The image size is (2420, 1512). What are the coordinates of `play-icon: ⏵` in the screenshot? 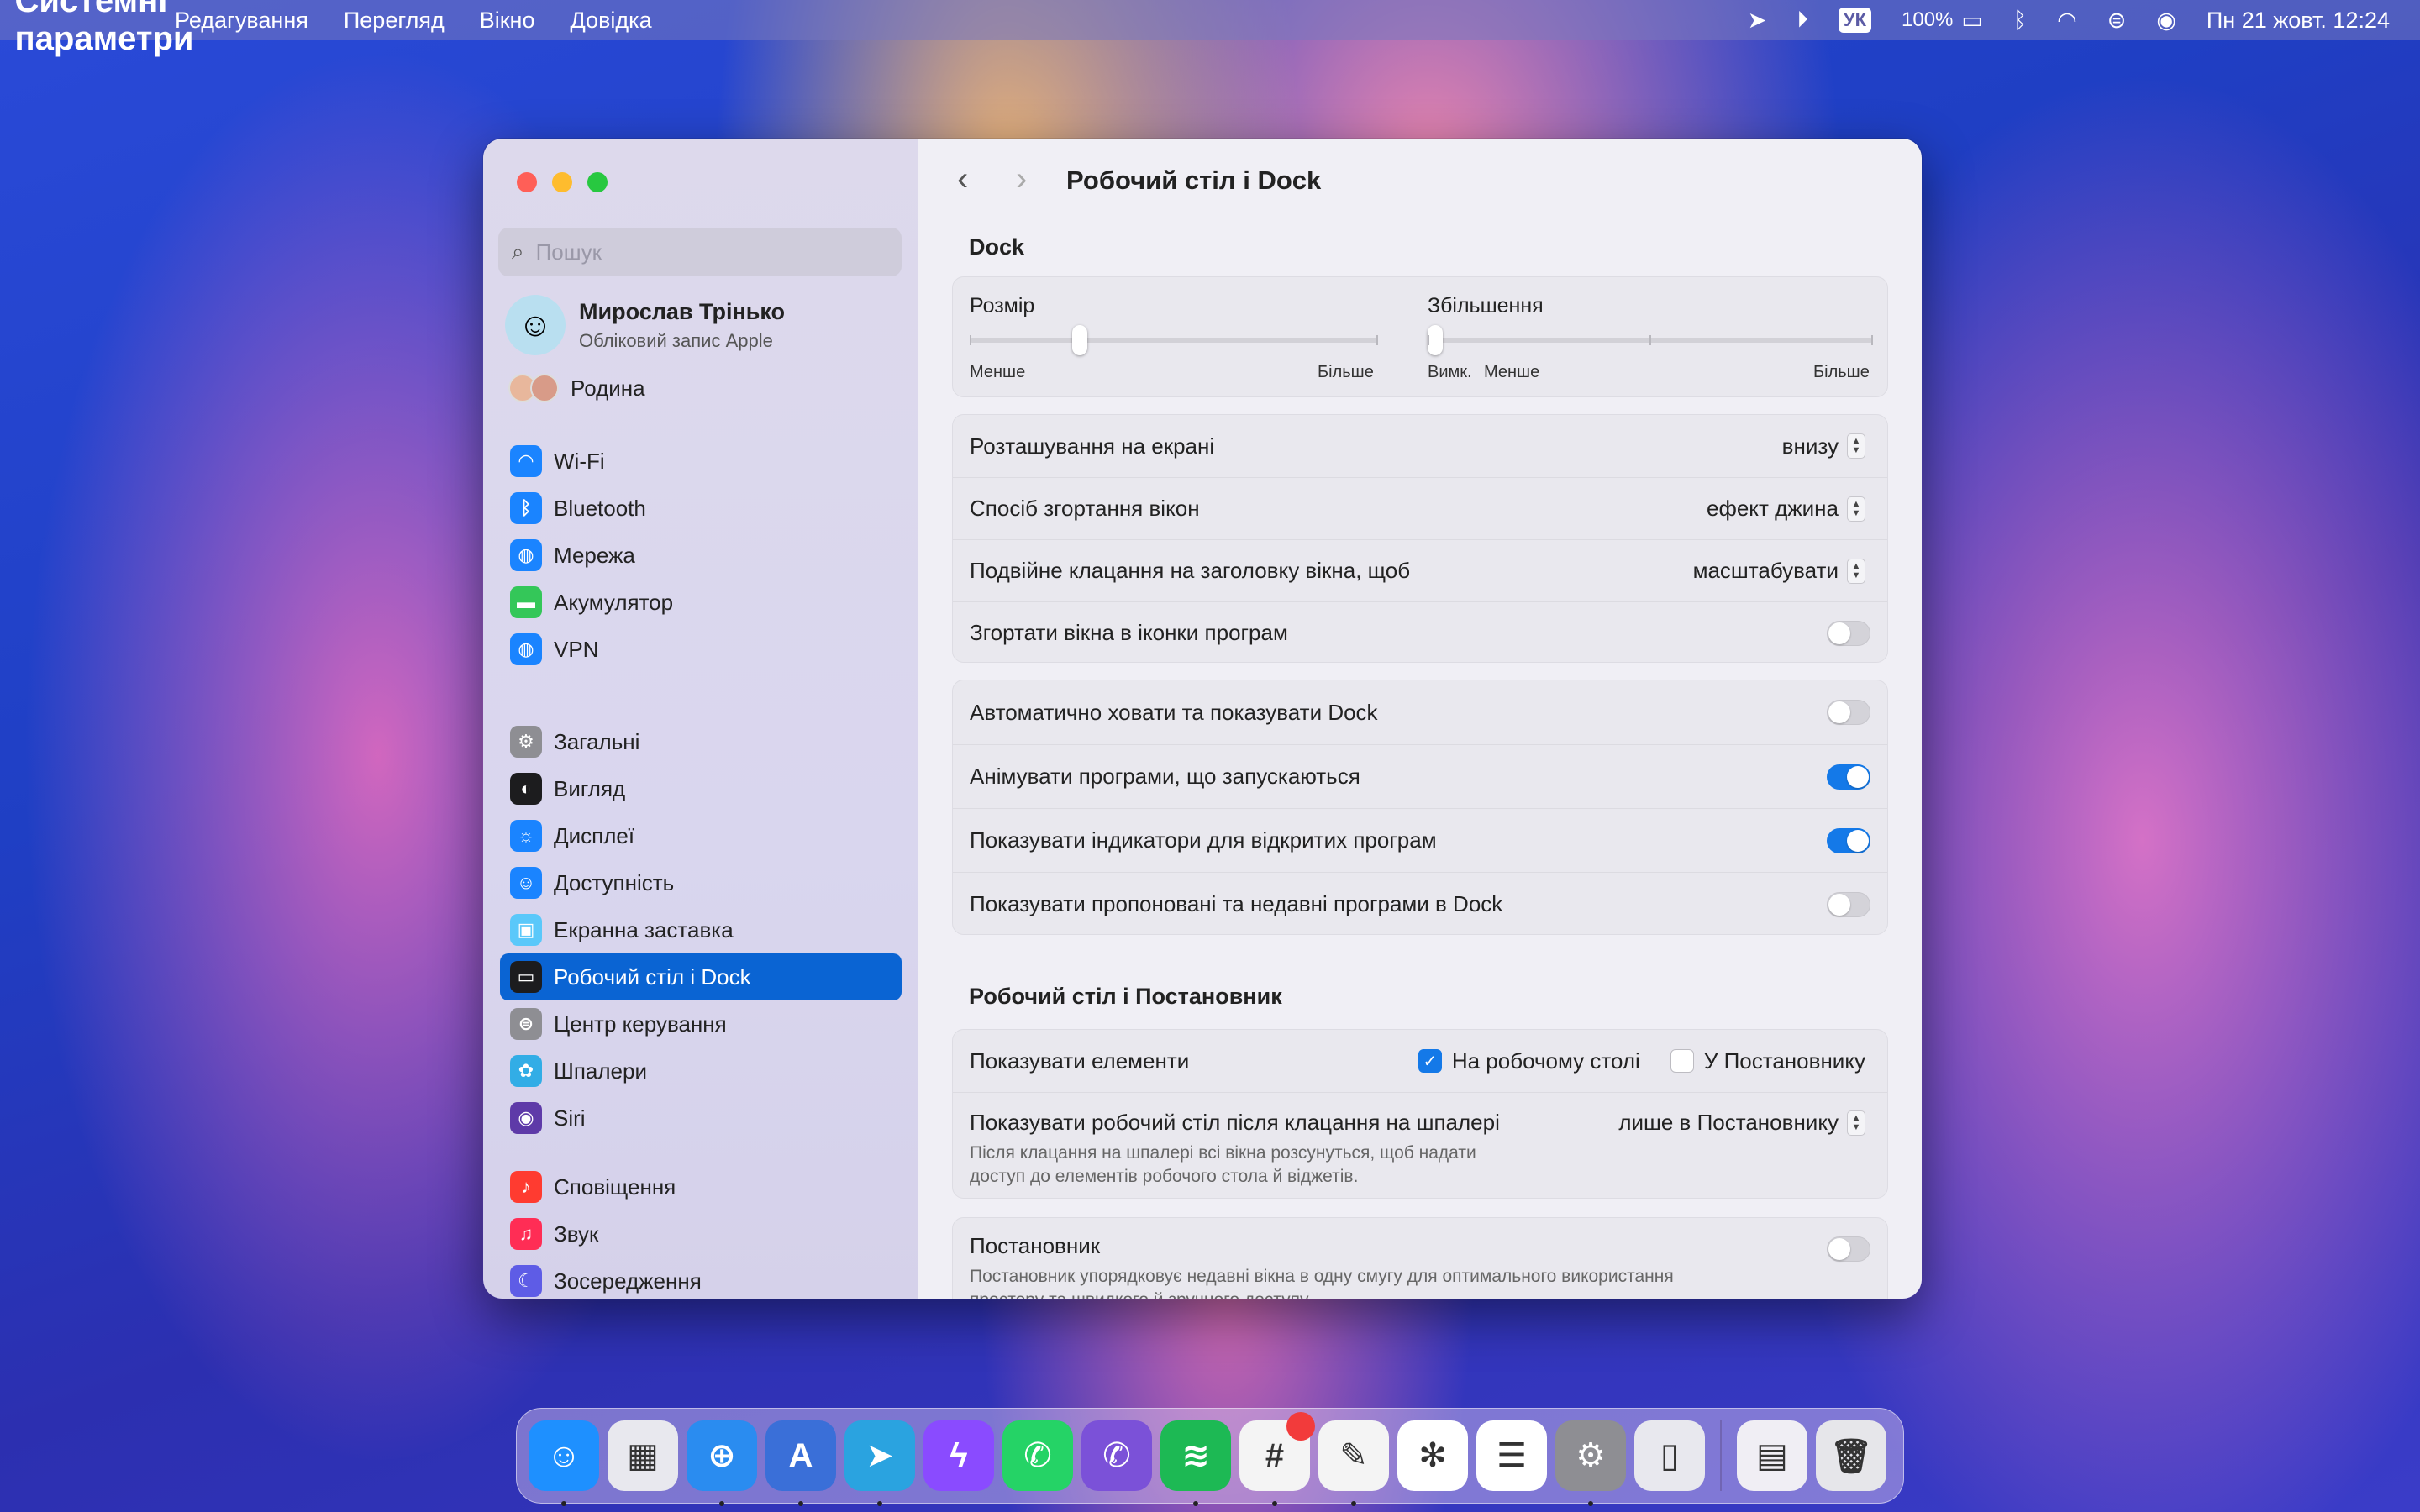 It's located at (1802, 20).